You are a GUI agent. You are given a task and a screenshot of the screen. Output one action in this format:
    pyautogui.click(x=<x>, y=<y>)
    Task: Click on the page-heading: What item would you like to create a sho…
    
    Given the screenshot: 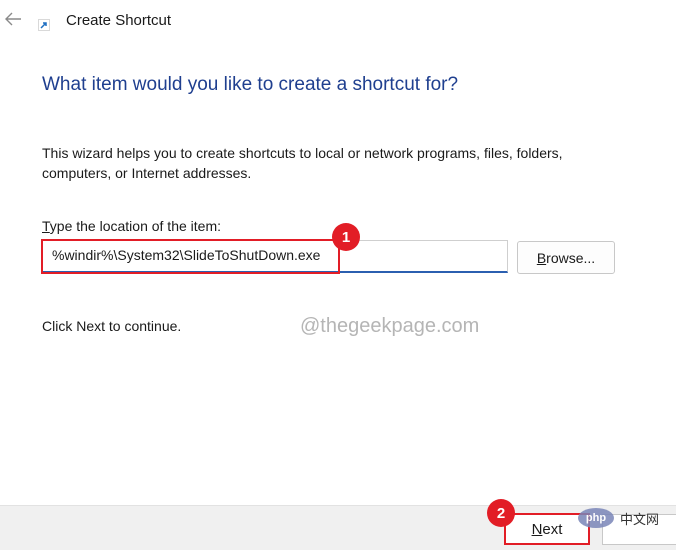 What is the action you would take?
    pyautogui.click(x=250, y=84)
    